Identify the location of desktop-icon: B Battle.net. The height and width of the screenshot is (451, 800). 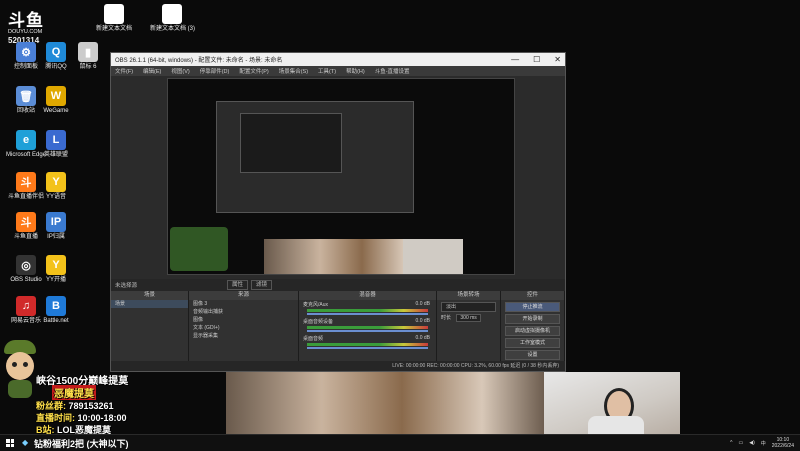
(56, 310).